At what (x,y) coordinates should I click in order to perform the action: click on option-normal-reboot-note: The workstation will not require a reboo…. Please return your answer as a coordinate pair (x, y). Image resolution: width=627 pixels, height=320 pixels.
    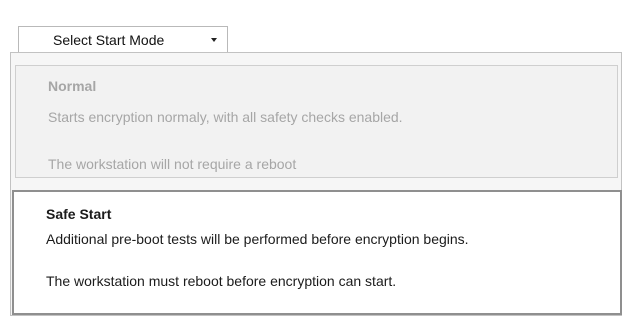
    Looking at the image, I should click on (172, 164).